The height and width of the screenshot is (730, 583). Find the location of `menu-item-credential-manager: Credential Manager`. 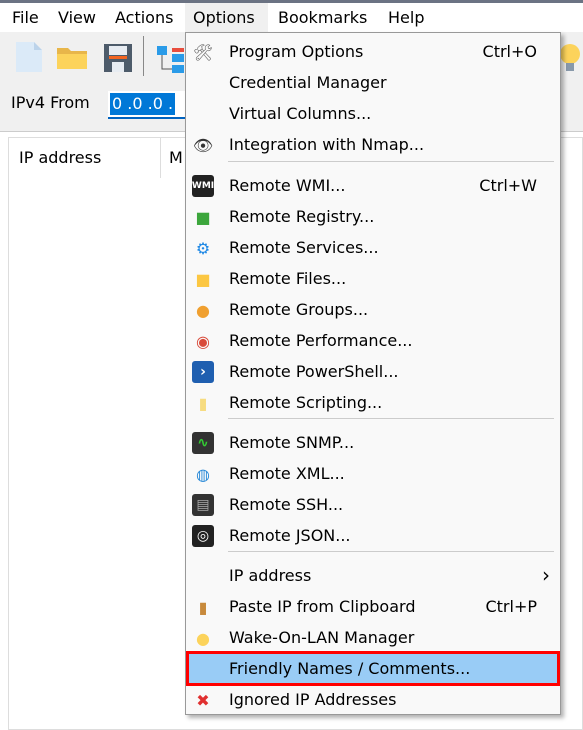

menu-item-credential-manager: Credential Manager is located at coordinates (373, 82).